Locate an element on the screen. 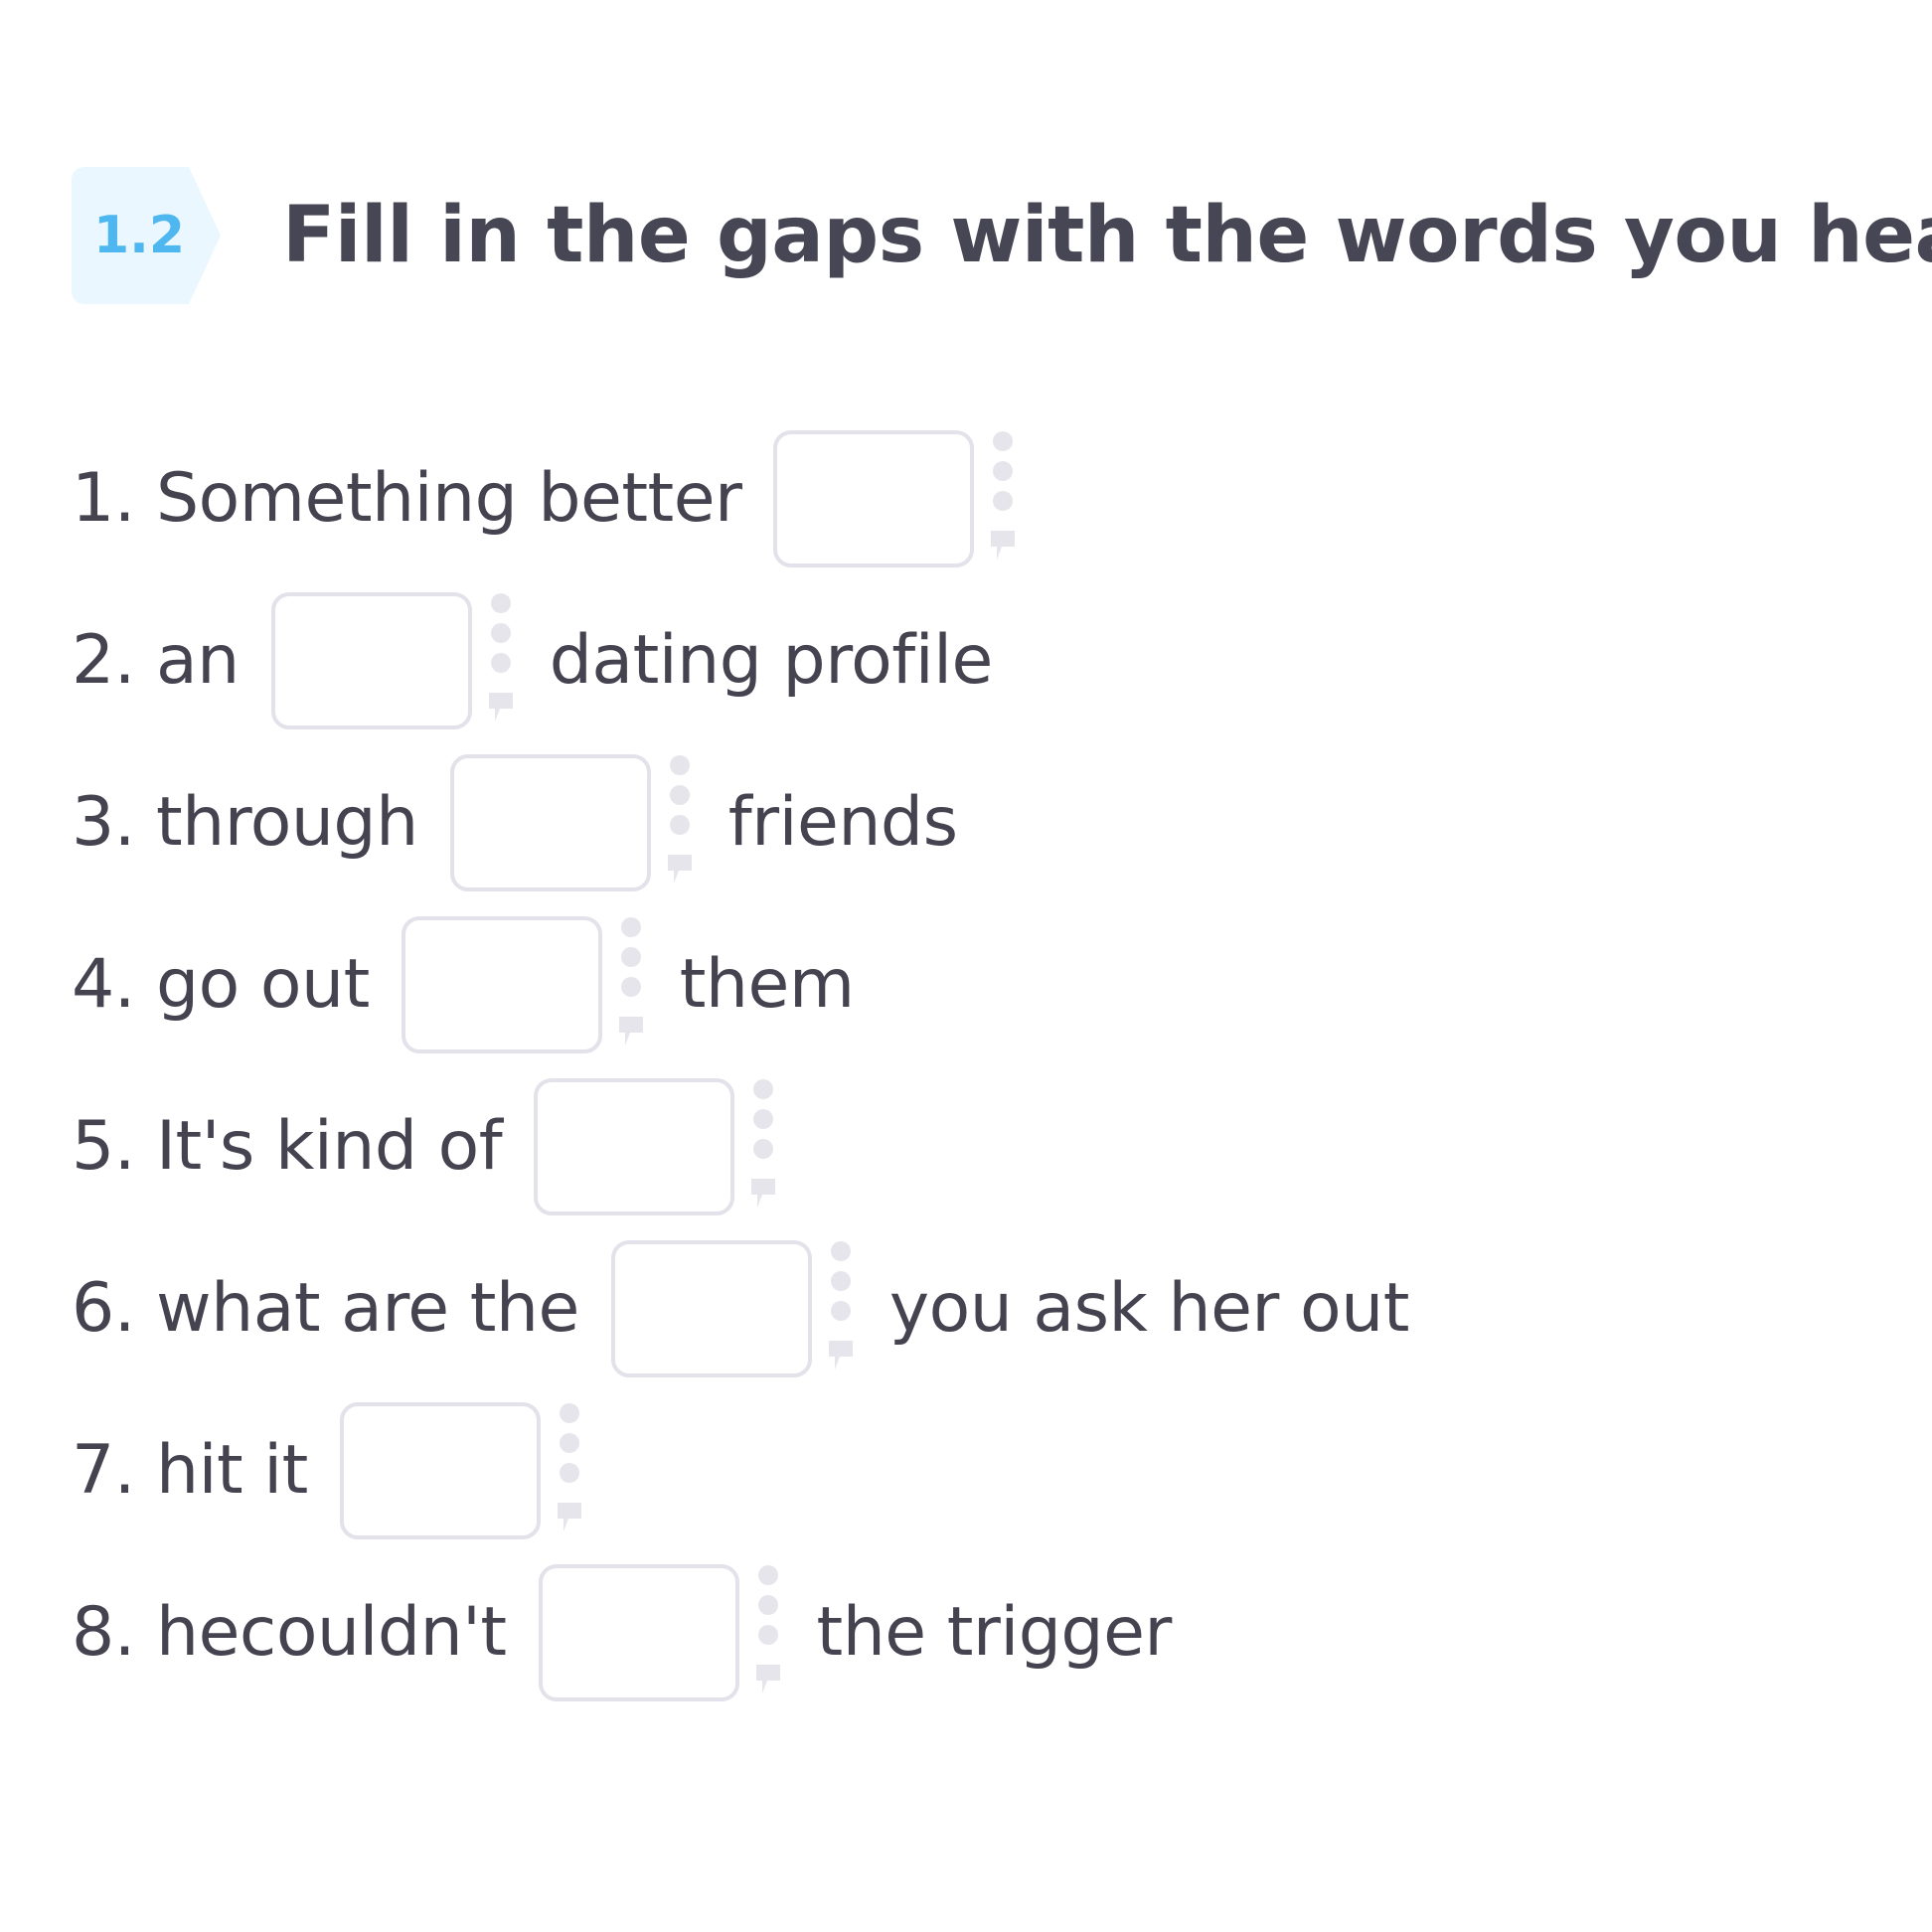 The width and height of the screenshot is (1932, 1932). item-text-before: 5. It's kind of is located at coordinates (287, 1146).